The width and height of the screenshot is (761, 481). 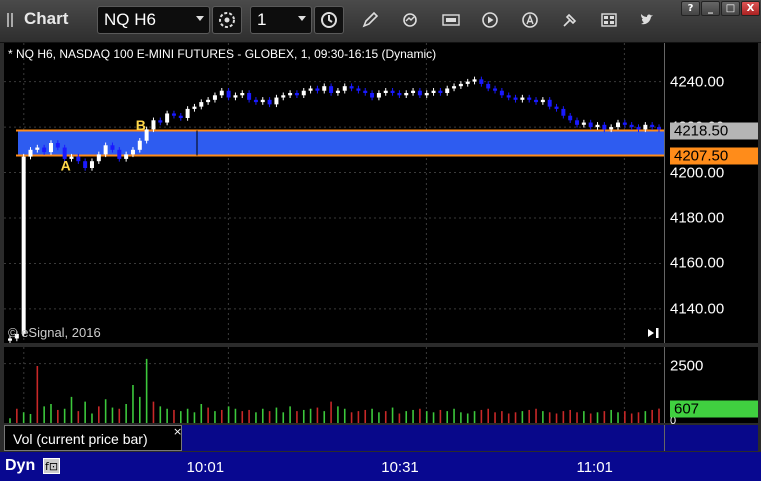 I want to click on interval-link-button, so click(x=329, y=20).